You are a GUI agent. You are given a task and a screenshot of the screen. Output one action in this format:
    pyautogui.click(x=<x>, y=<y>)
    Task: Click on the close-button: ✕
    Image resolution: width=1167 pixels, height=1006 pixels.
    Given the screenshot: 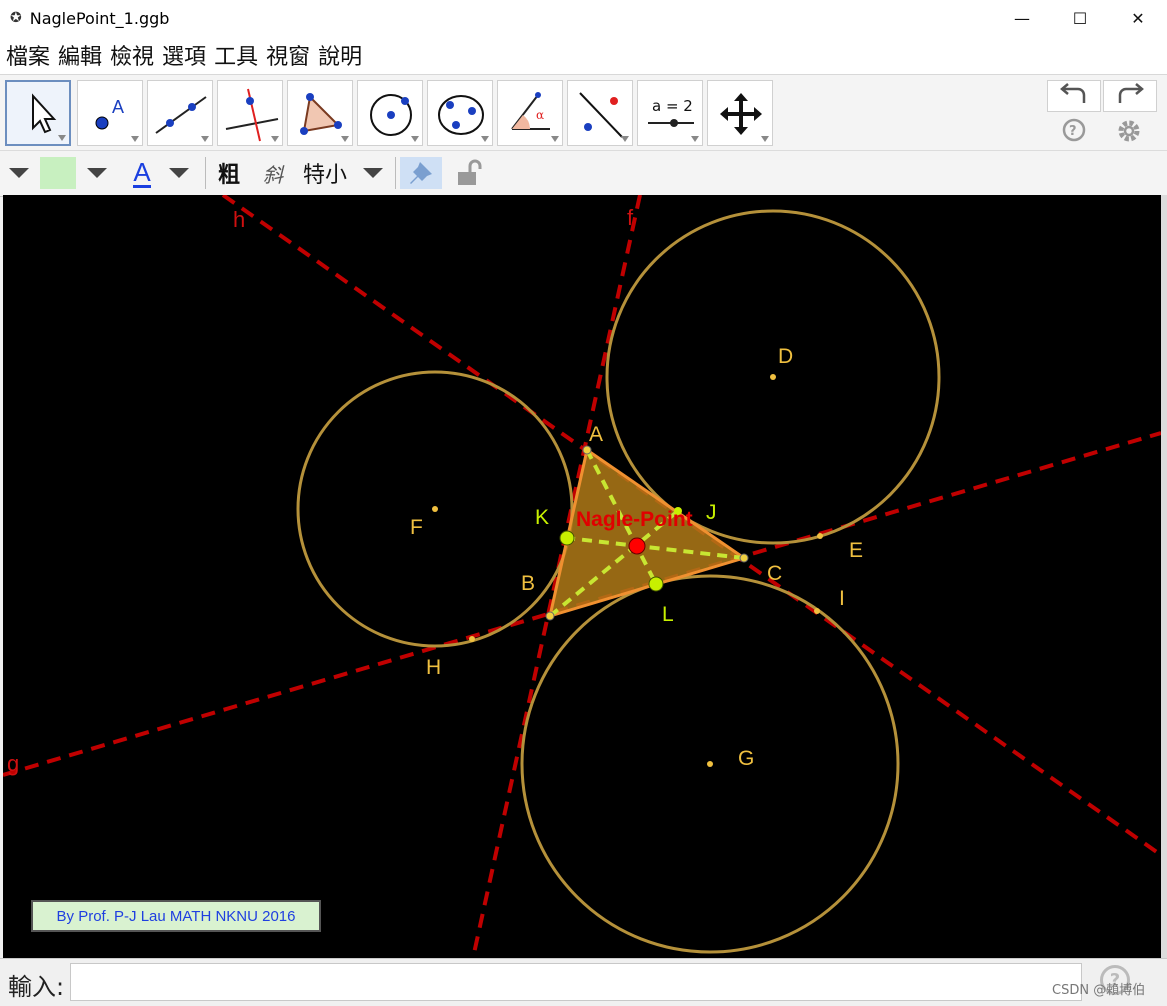 What is the action you would take?
    pyautogui.click(x=1138, y=18)
    